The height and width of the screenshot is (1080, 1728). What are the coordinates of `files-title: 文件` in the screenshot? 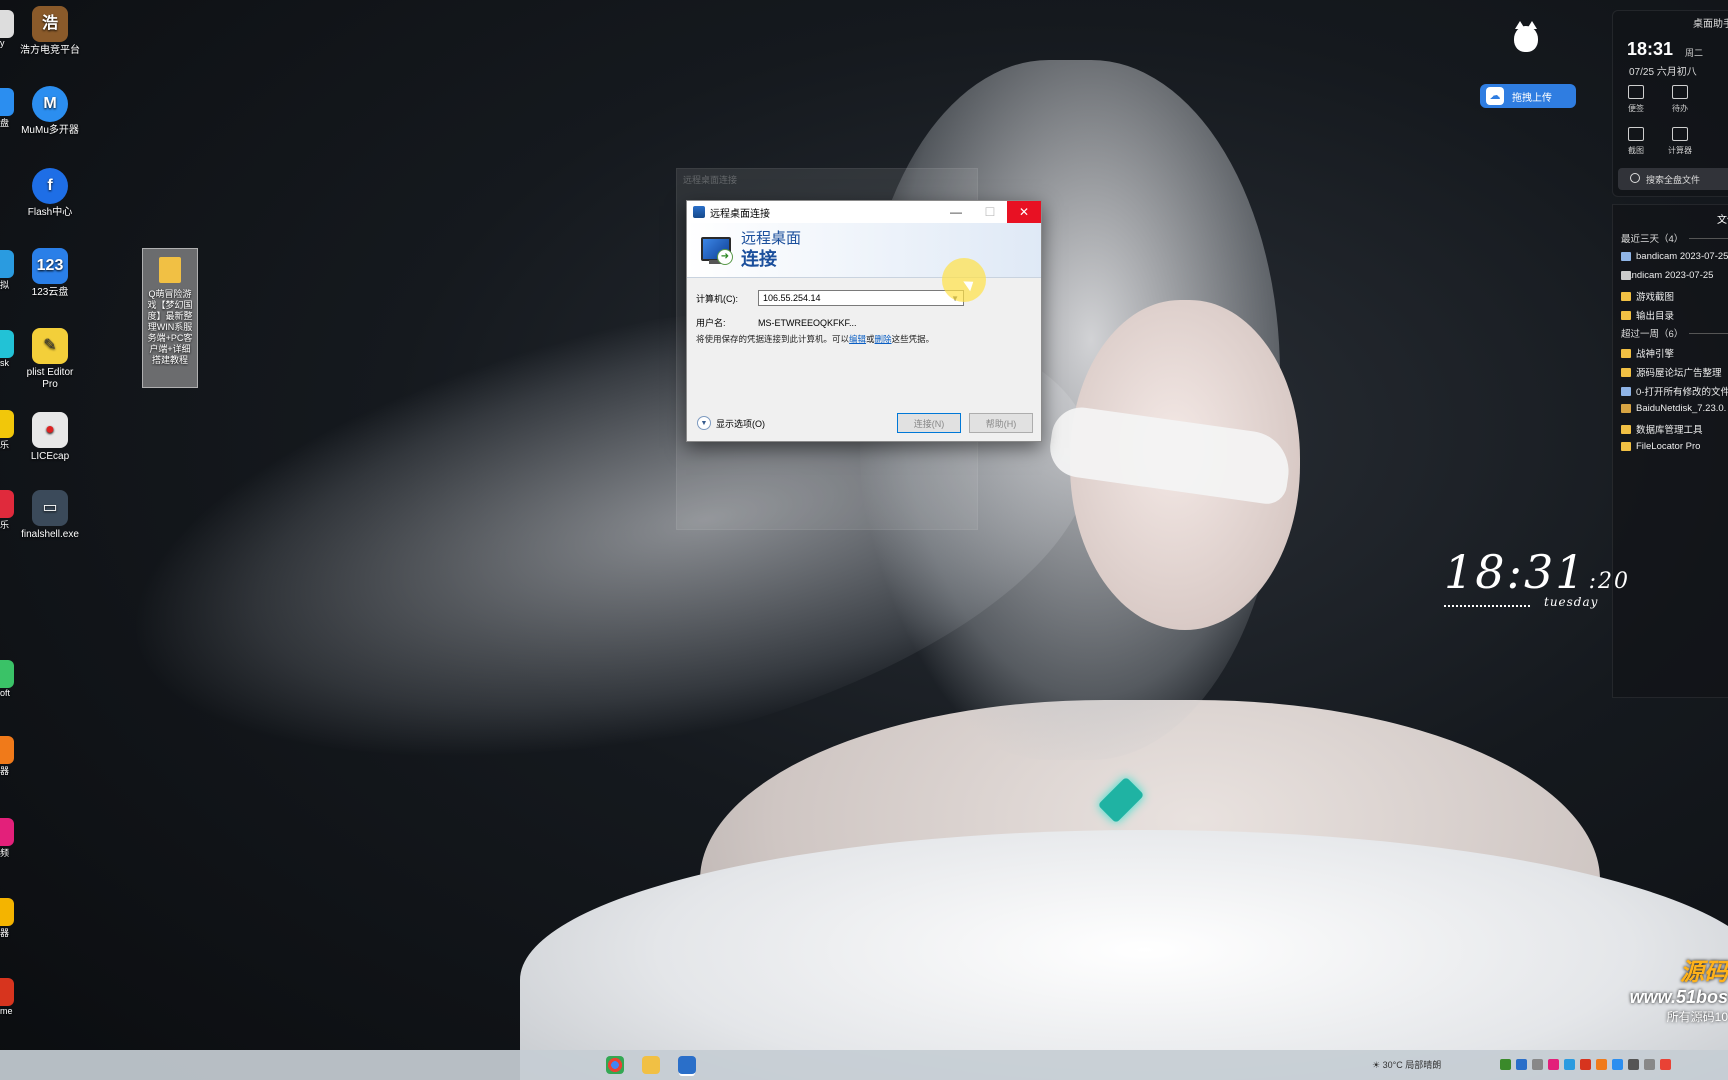 It's located at (1722, 220).